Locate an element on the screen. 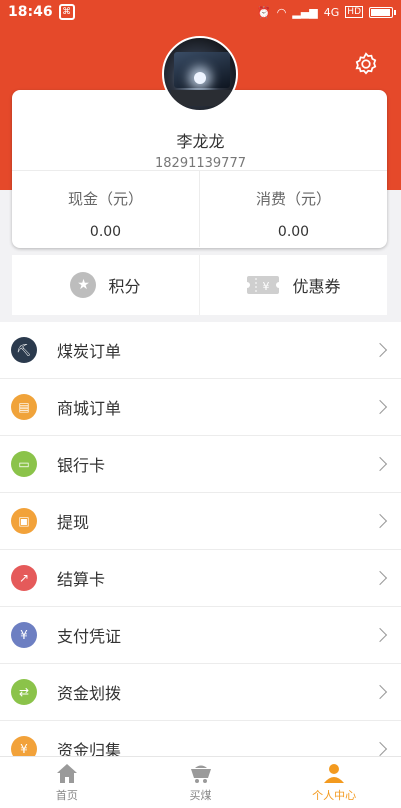 The height and width of the screenshot is (808, 401). status-icons: ⏰ ◠ ▂▄▆ 4G HD is located at coordinates (326, 12).